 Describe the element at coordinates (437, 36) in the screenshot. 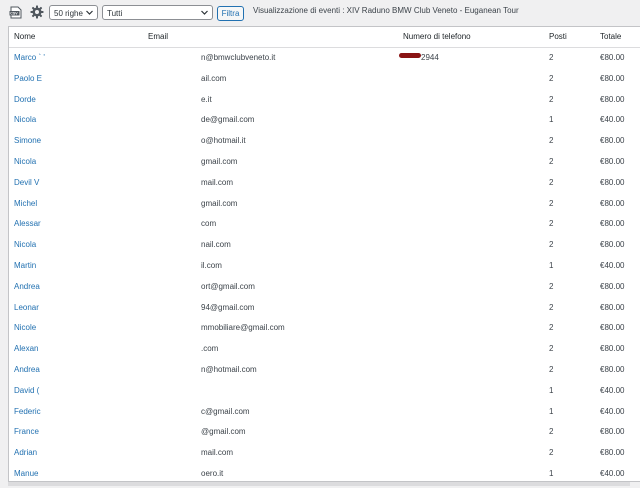

I see `column-header-phone: Numero di telefono` at that location.